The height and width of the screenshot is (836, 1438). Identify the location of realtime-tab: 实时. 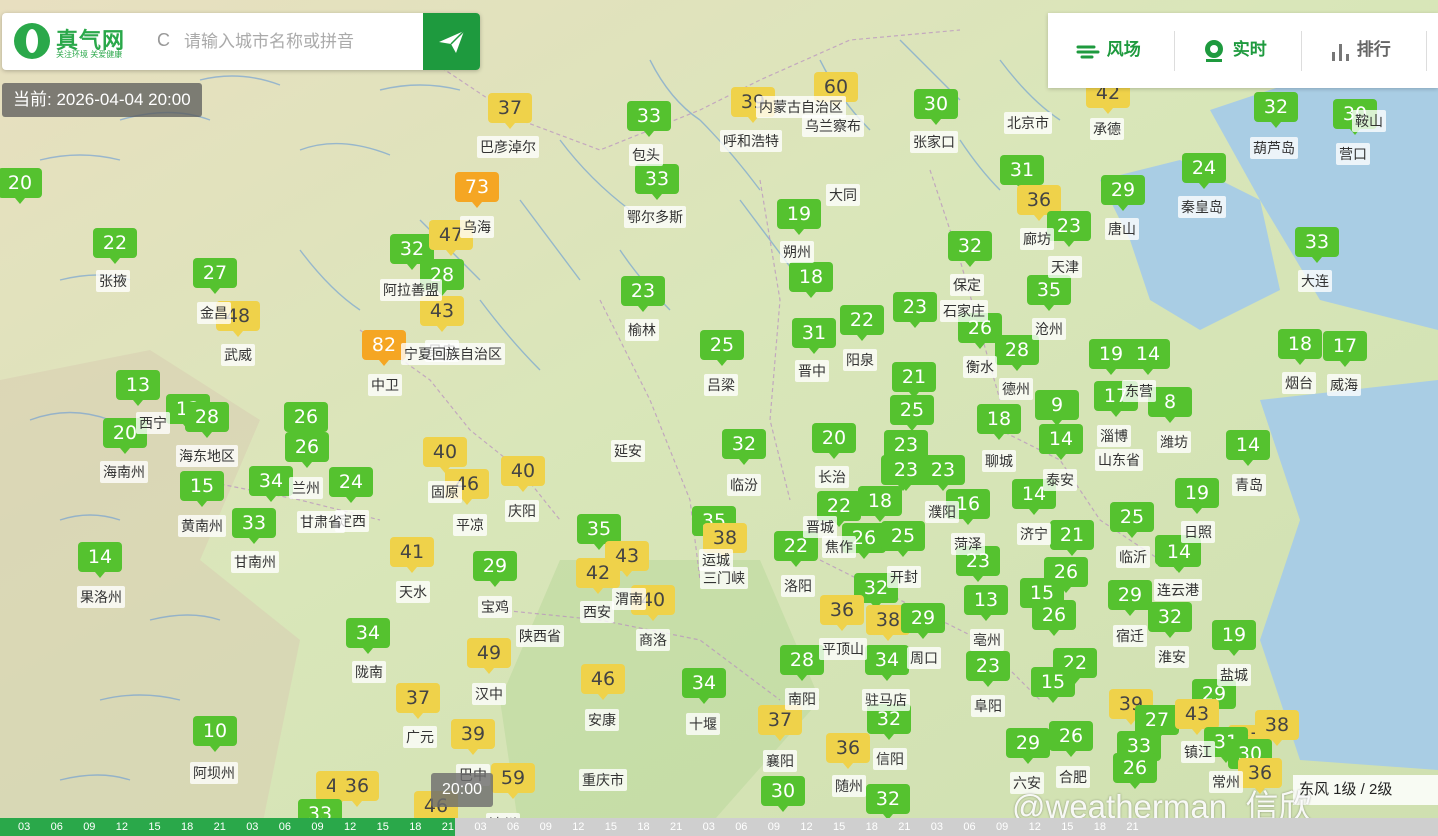
(1234, 50).